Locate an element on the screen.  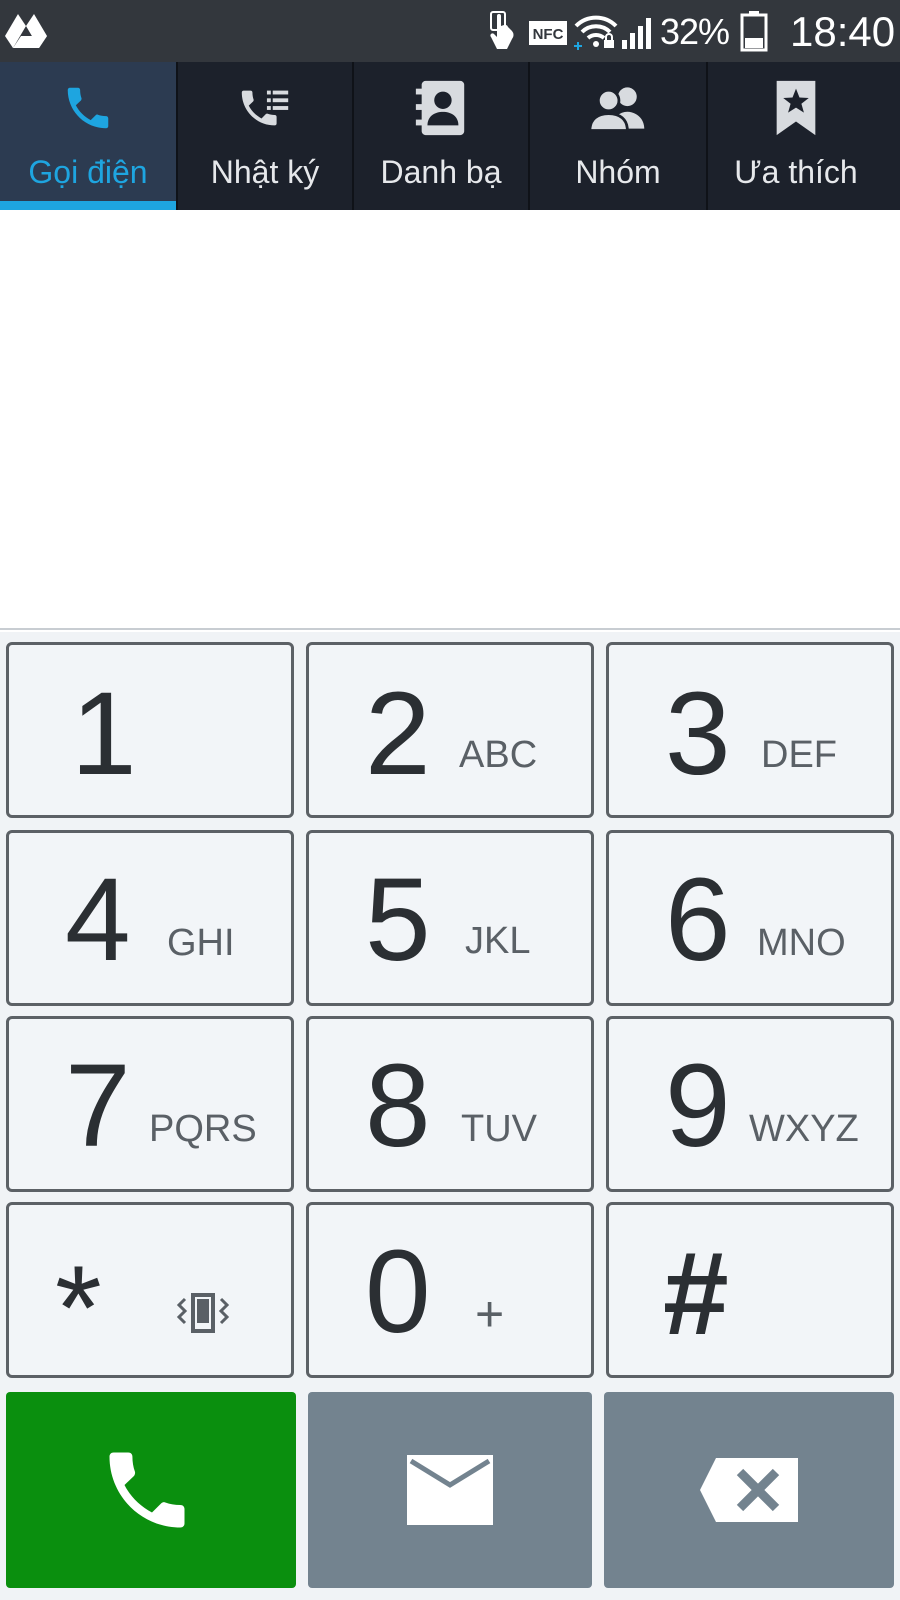
key-letters: JKL is located at coordinates (498, 941).